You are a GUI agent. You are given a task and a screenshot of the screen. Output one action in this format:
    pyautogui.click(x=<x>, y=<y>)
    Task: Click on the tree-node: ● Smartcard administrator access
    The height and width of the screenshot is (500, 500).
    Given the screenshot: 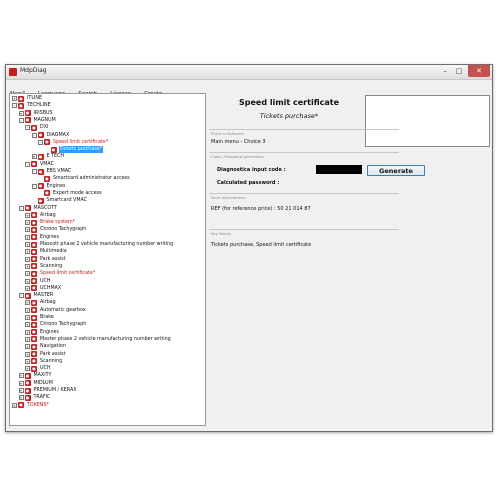 What is the action you would take?
    pyautogui.click(x=84, y=178)
    